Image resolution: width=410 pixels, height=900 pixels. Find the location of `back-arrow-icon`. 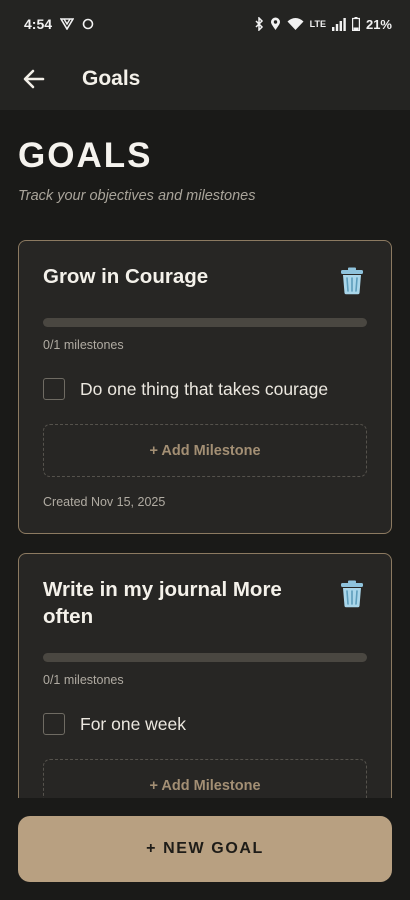

back-arrow-icon is located at coordinates (34, 79).